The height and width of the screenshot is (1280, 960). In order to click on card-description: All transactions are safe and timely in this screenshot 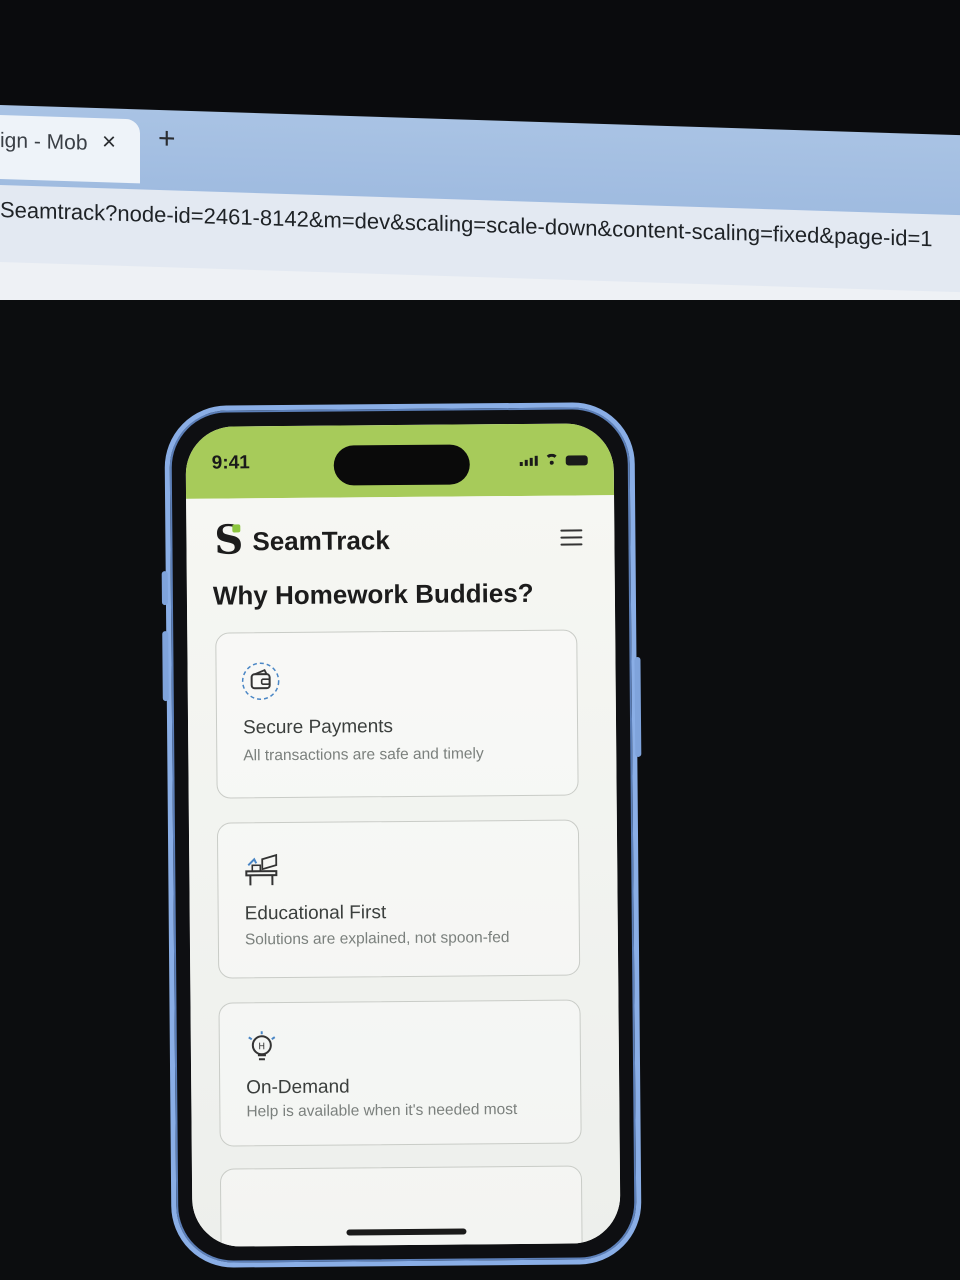, I will do `click(363, 755)`.